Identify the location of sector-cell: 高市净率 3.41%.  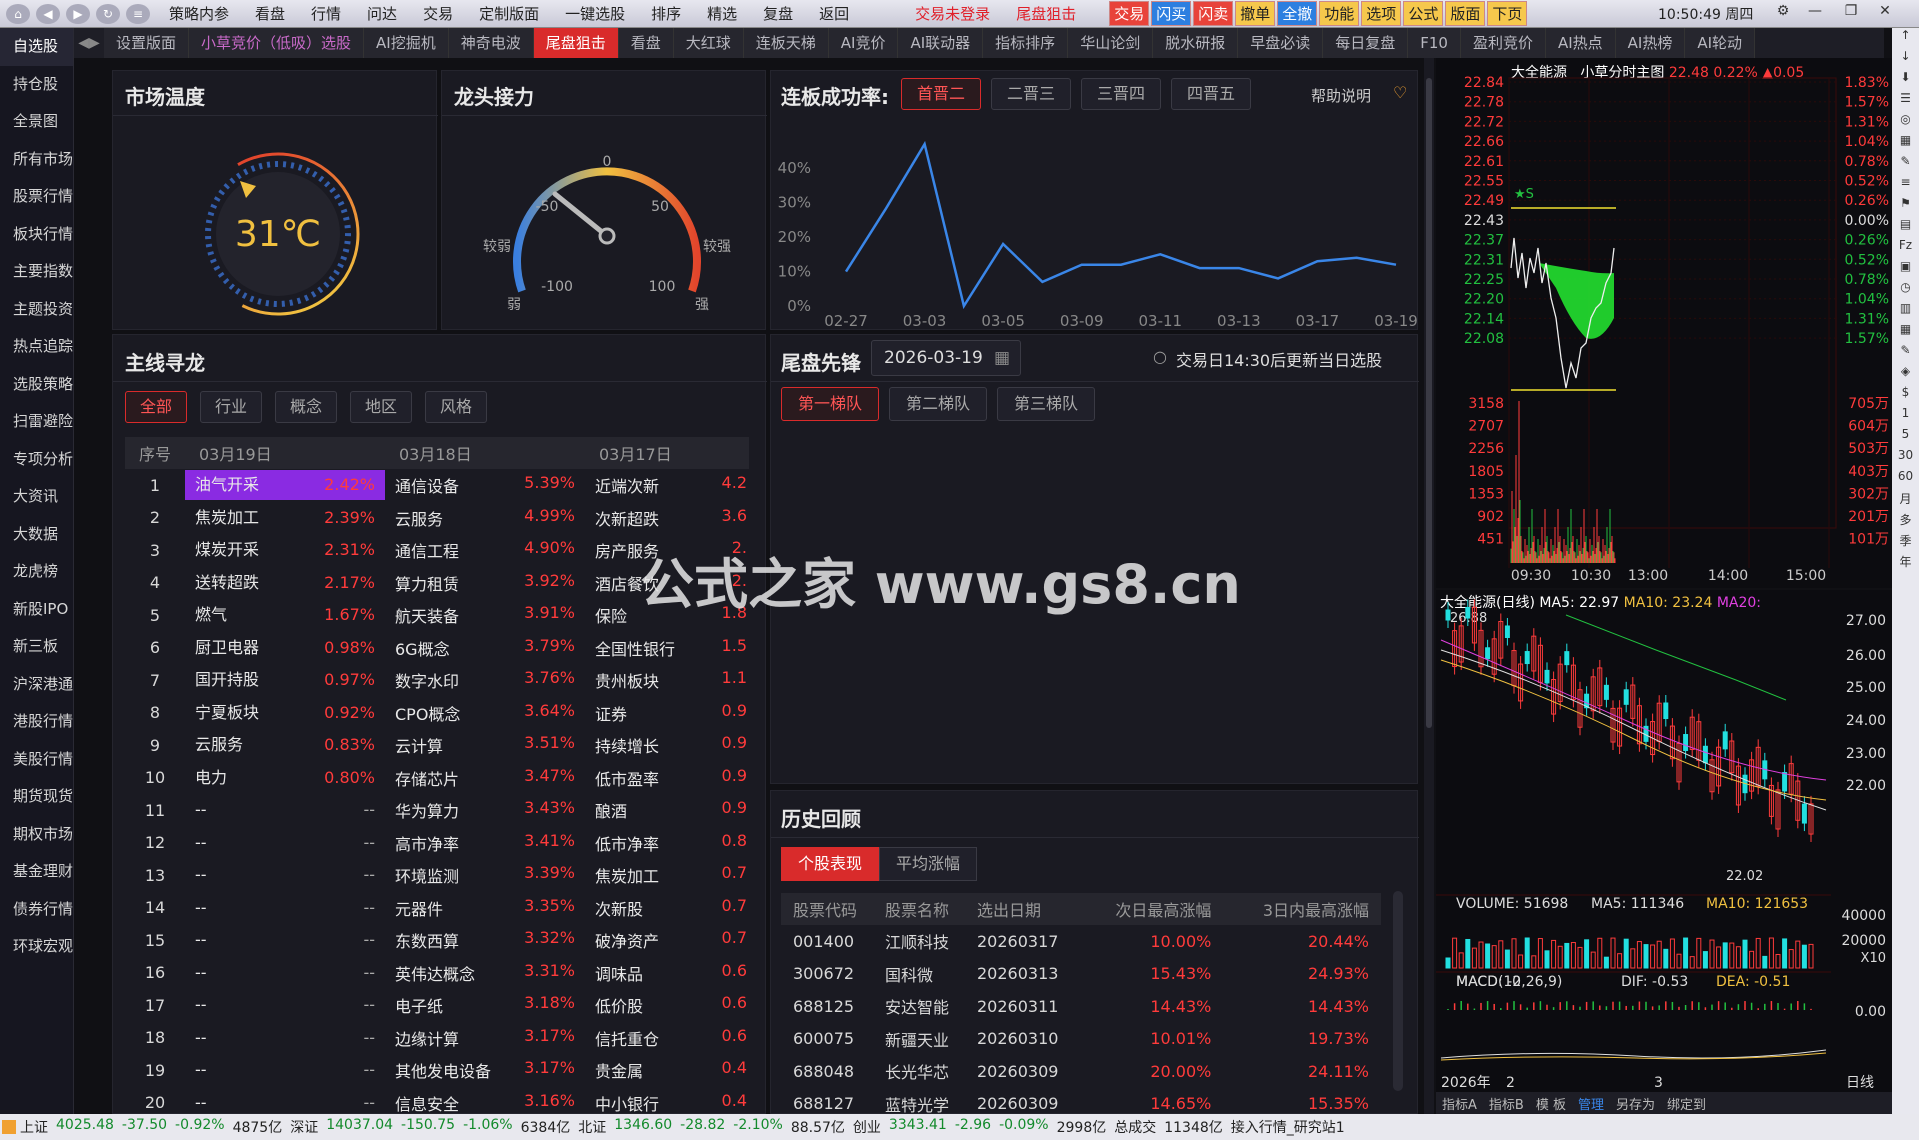
(485, 843).